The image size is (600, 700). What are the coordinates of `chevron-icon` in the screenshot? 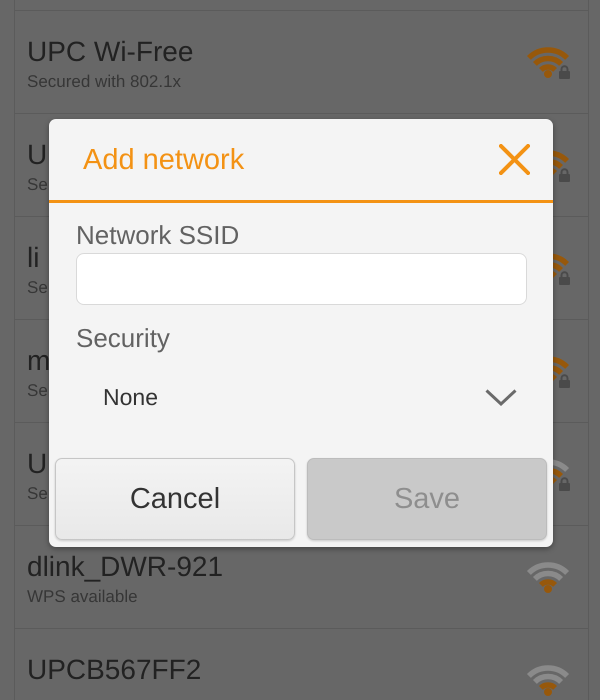 It's located at (501, 397).